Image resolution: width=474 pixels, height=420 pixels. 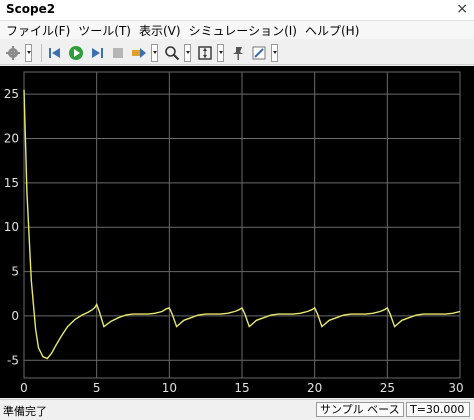 I want to click on highlight-dropdown, so click(x=154, y=52).